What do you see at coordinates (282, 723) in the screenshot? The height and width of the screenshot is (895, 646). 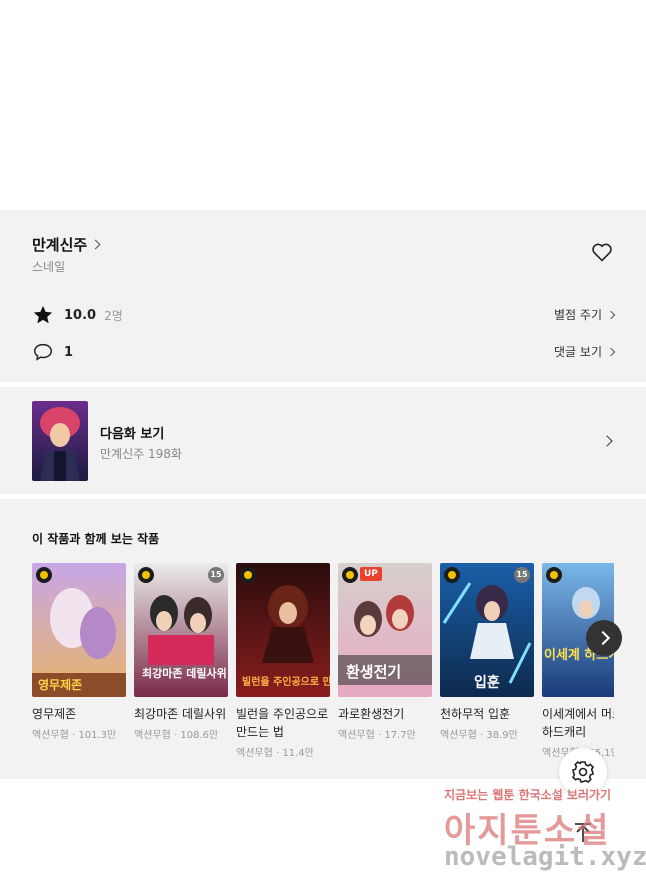 I see `card-title: 빌런을 주인공으로 만드는 법` at bounding box center [282, 723].